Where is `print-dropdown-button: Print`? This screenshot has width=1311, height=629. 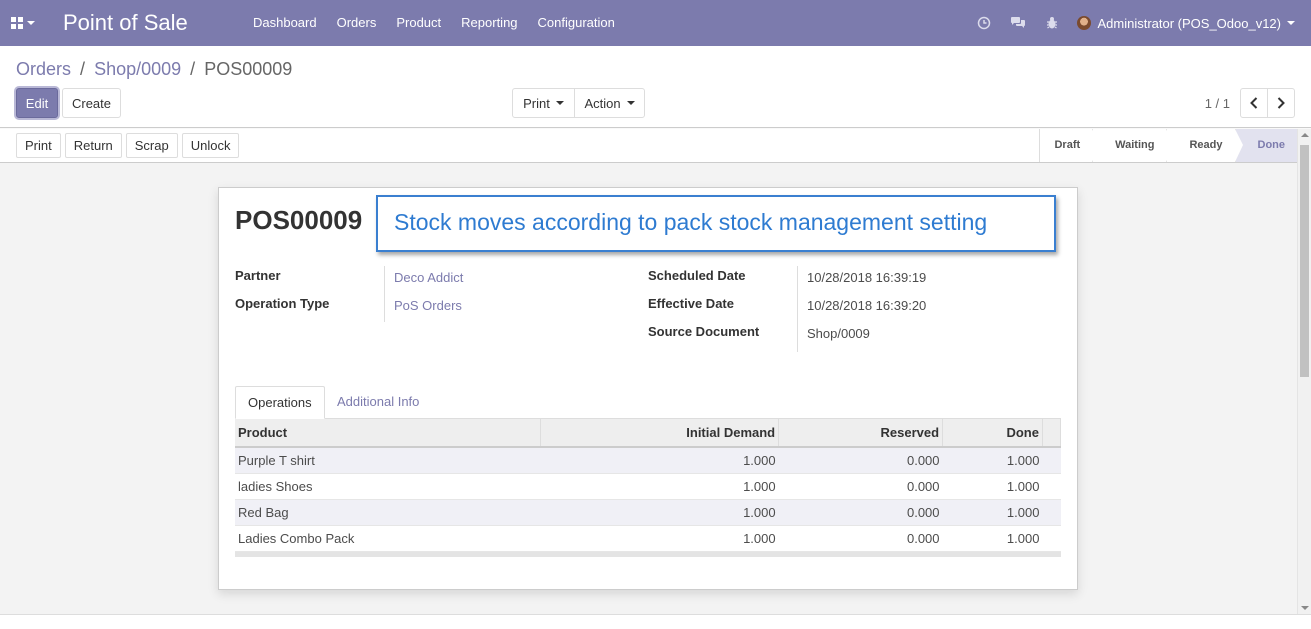 print-dropdown-button: Print is located at coordinates (543, 103).